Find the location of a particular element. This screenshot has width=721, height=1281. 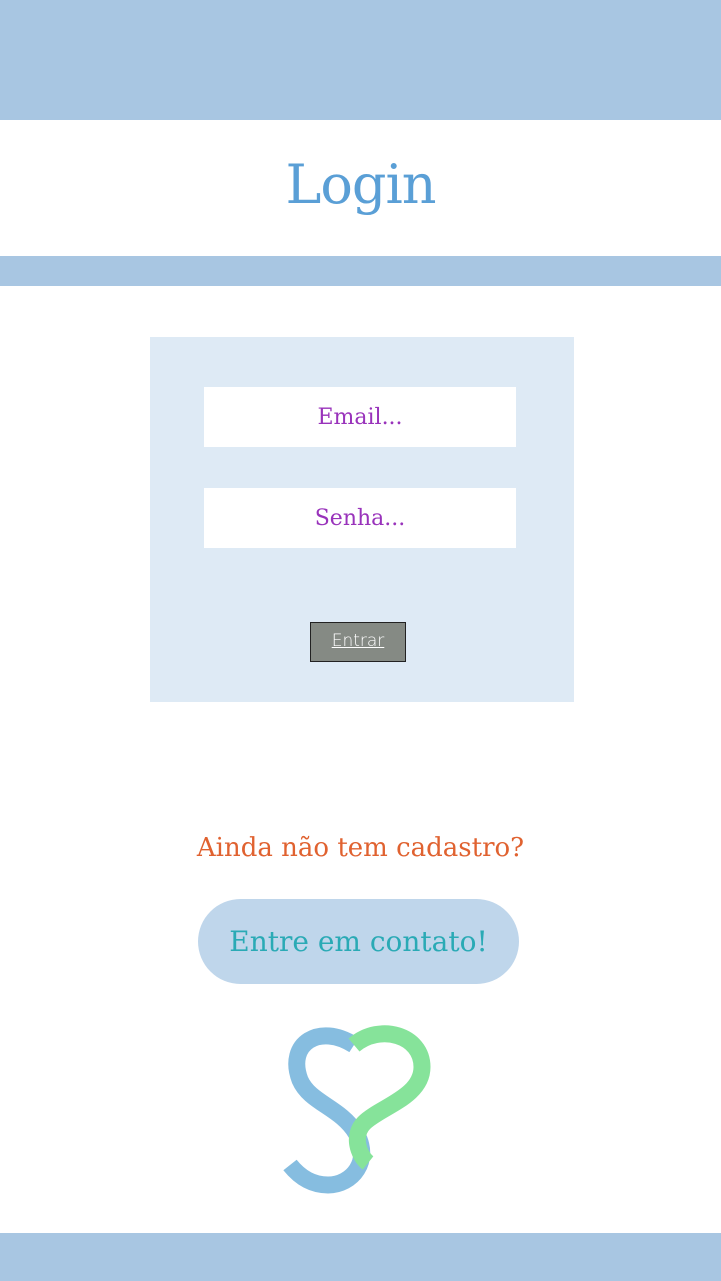

signup-prompt: Ainda não tem cadastro? is located at coordinates (360, 848).